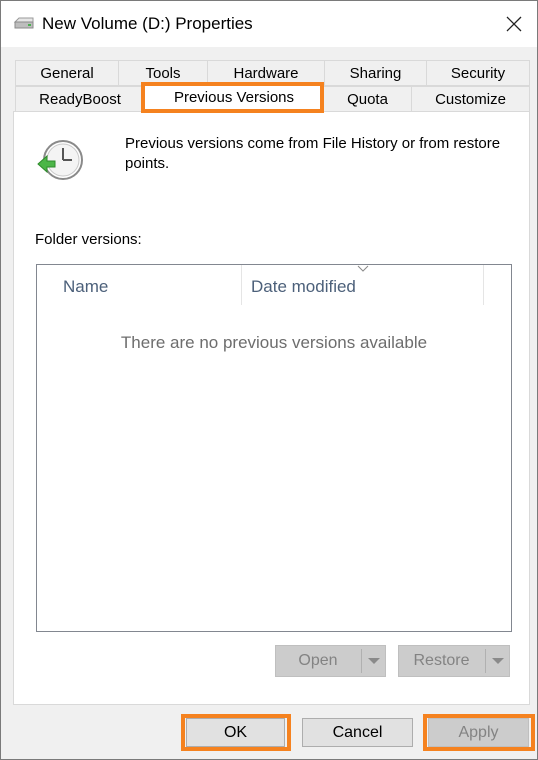 The width and height of the screenshot is (538, 760). I want to click on column-separator, so click(483, 285).